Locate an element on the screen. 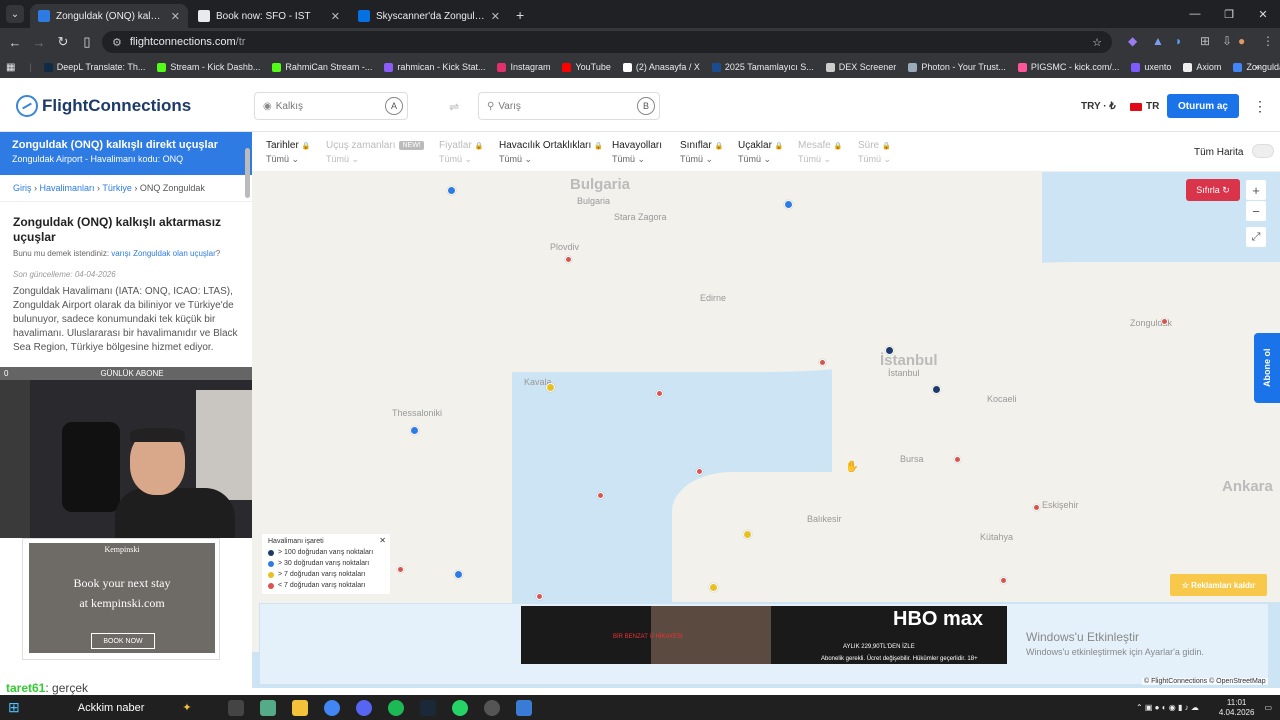 This screenshot has height=720, width=1280. subscribe-side-button: Abone ol is located at coordinates (1267, 368).